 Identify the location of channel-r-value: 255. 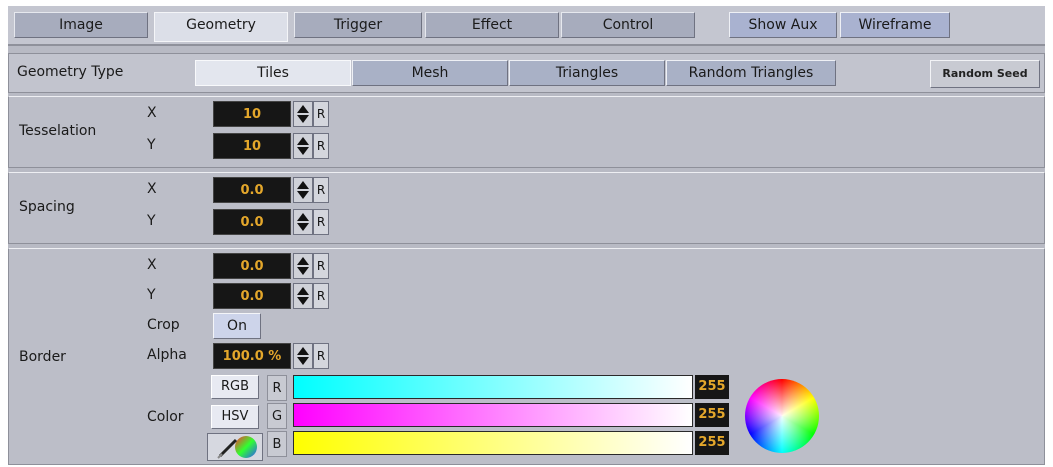
(712, 387).